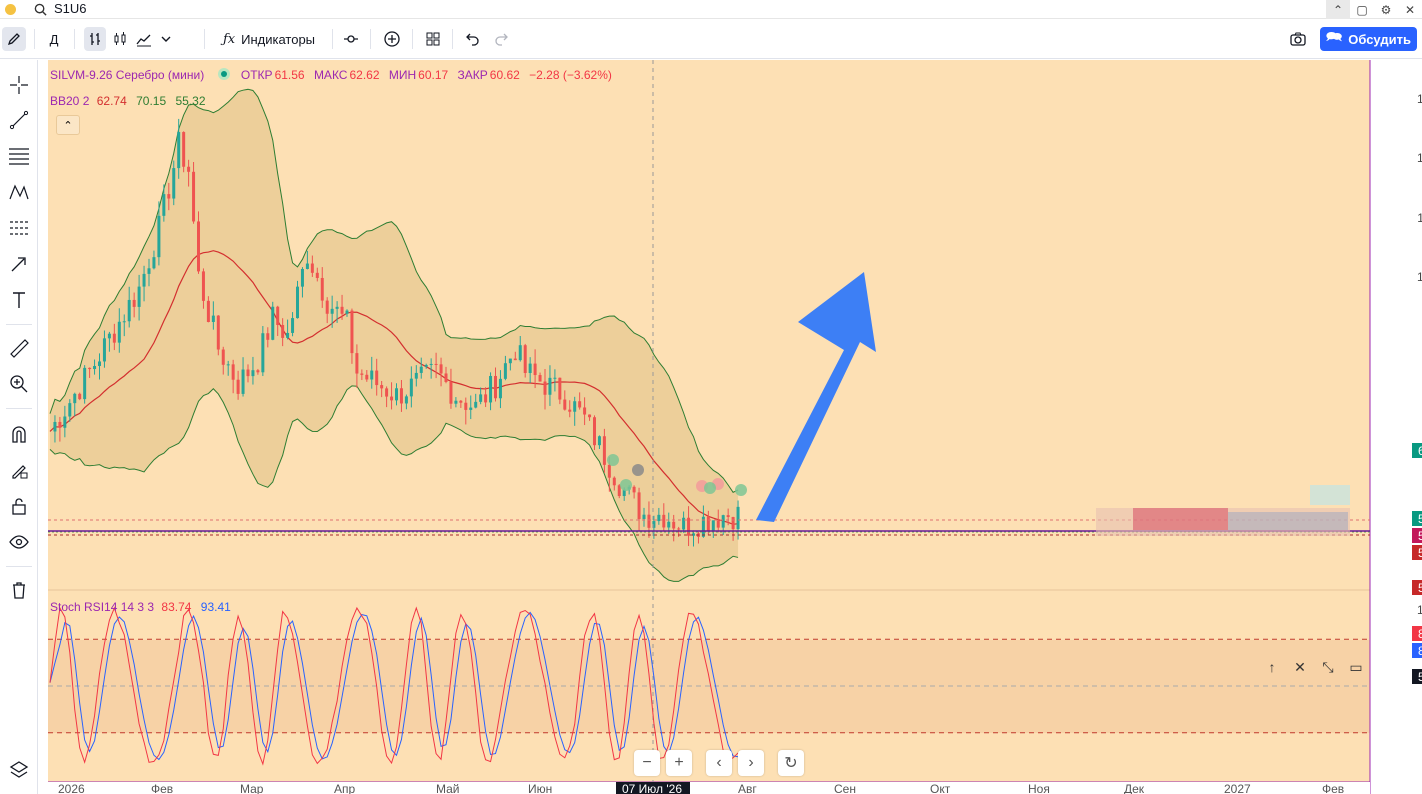 The image size is (1422, 794). I want to click on lock-drawings-icon, so click(19, 470).